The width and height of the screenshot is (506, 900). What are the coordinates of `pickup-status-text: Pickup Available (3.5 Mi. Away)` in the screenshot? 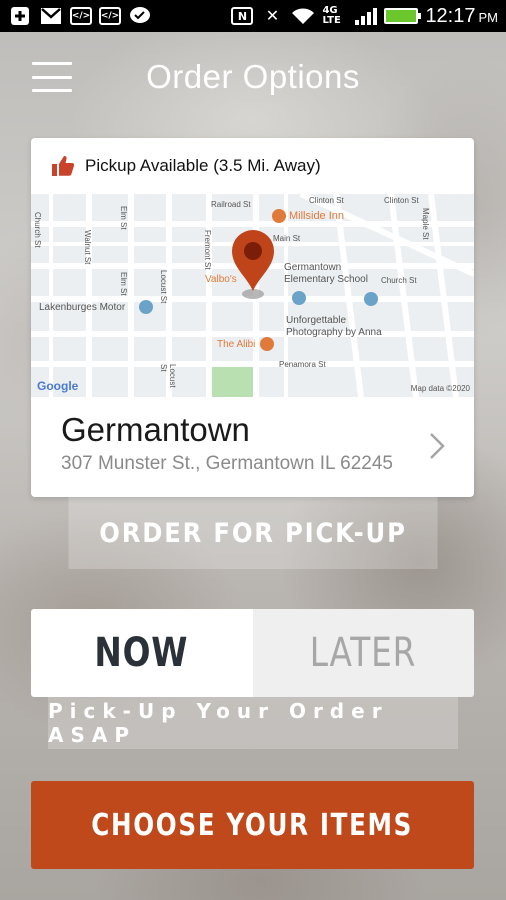 It's located at (203, 165).